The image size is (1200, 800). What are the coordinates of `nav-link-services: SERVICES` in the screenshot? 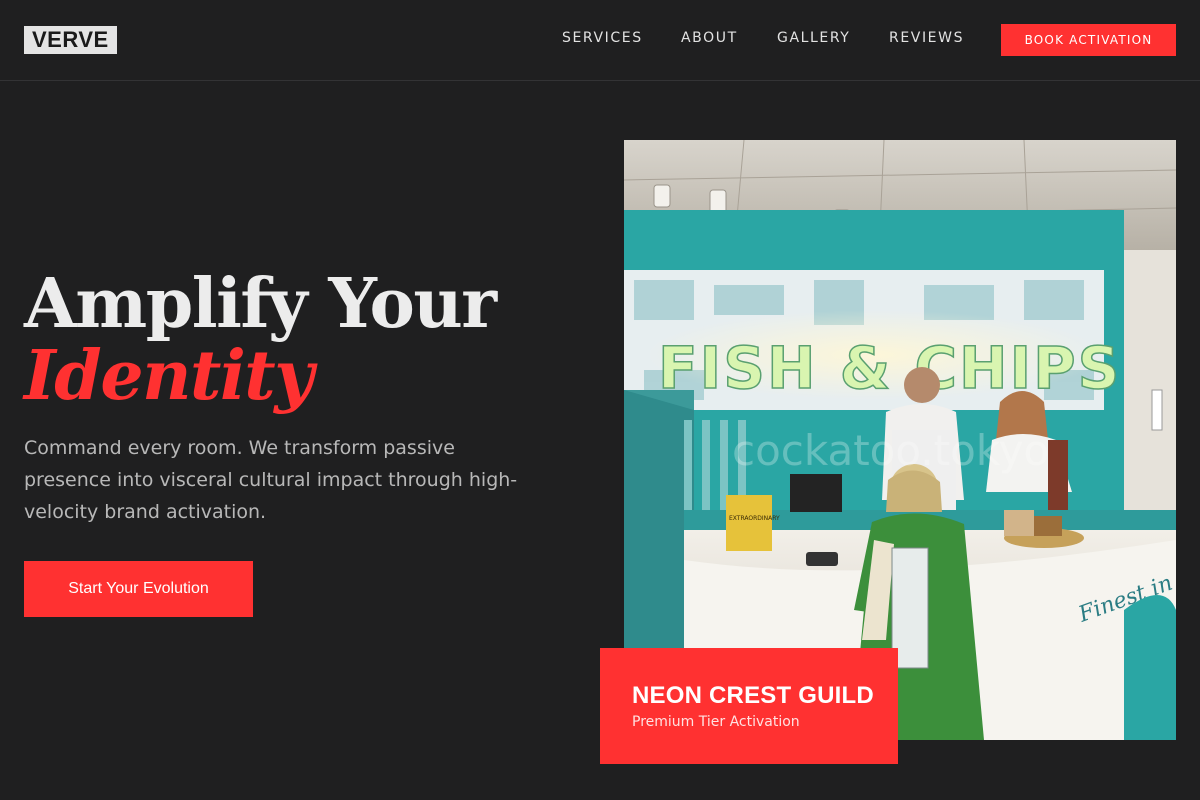 It's located at (602, 38).